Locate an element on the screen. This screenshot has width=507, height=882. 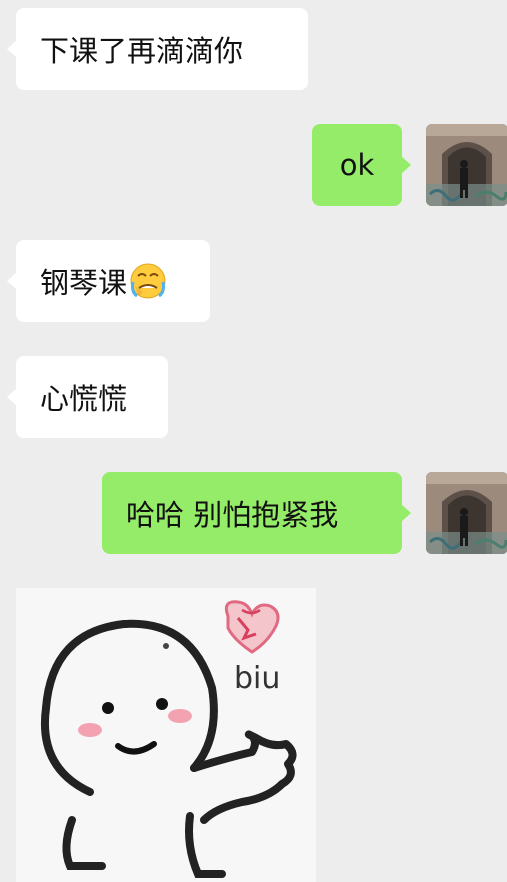
message-bubble-incoming: 钢琴课 is located at coordinates (108, 281).